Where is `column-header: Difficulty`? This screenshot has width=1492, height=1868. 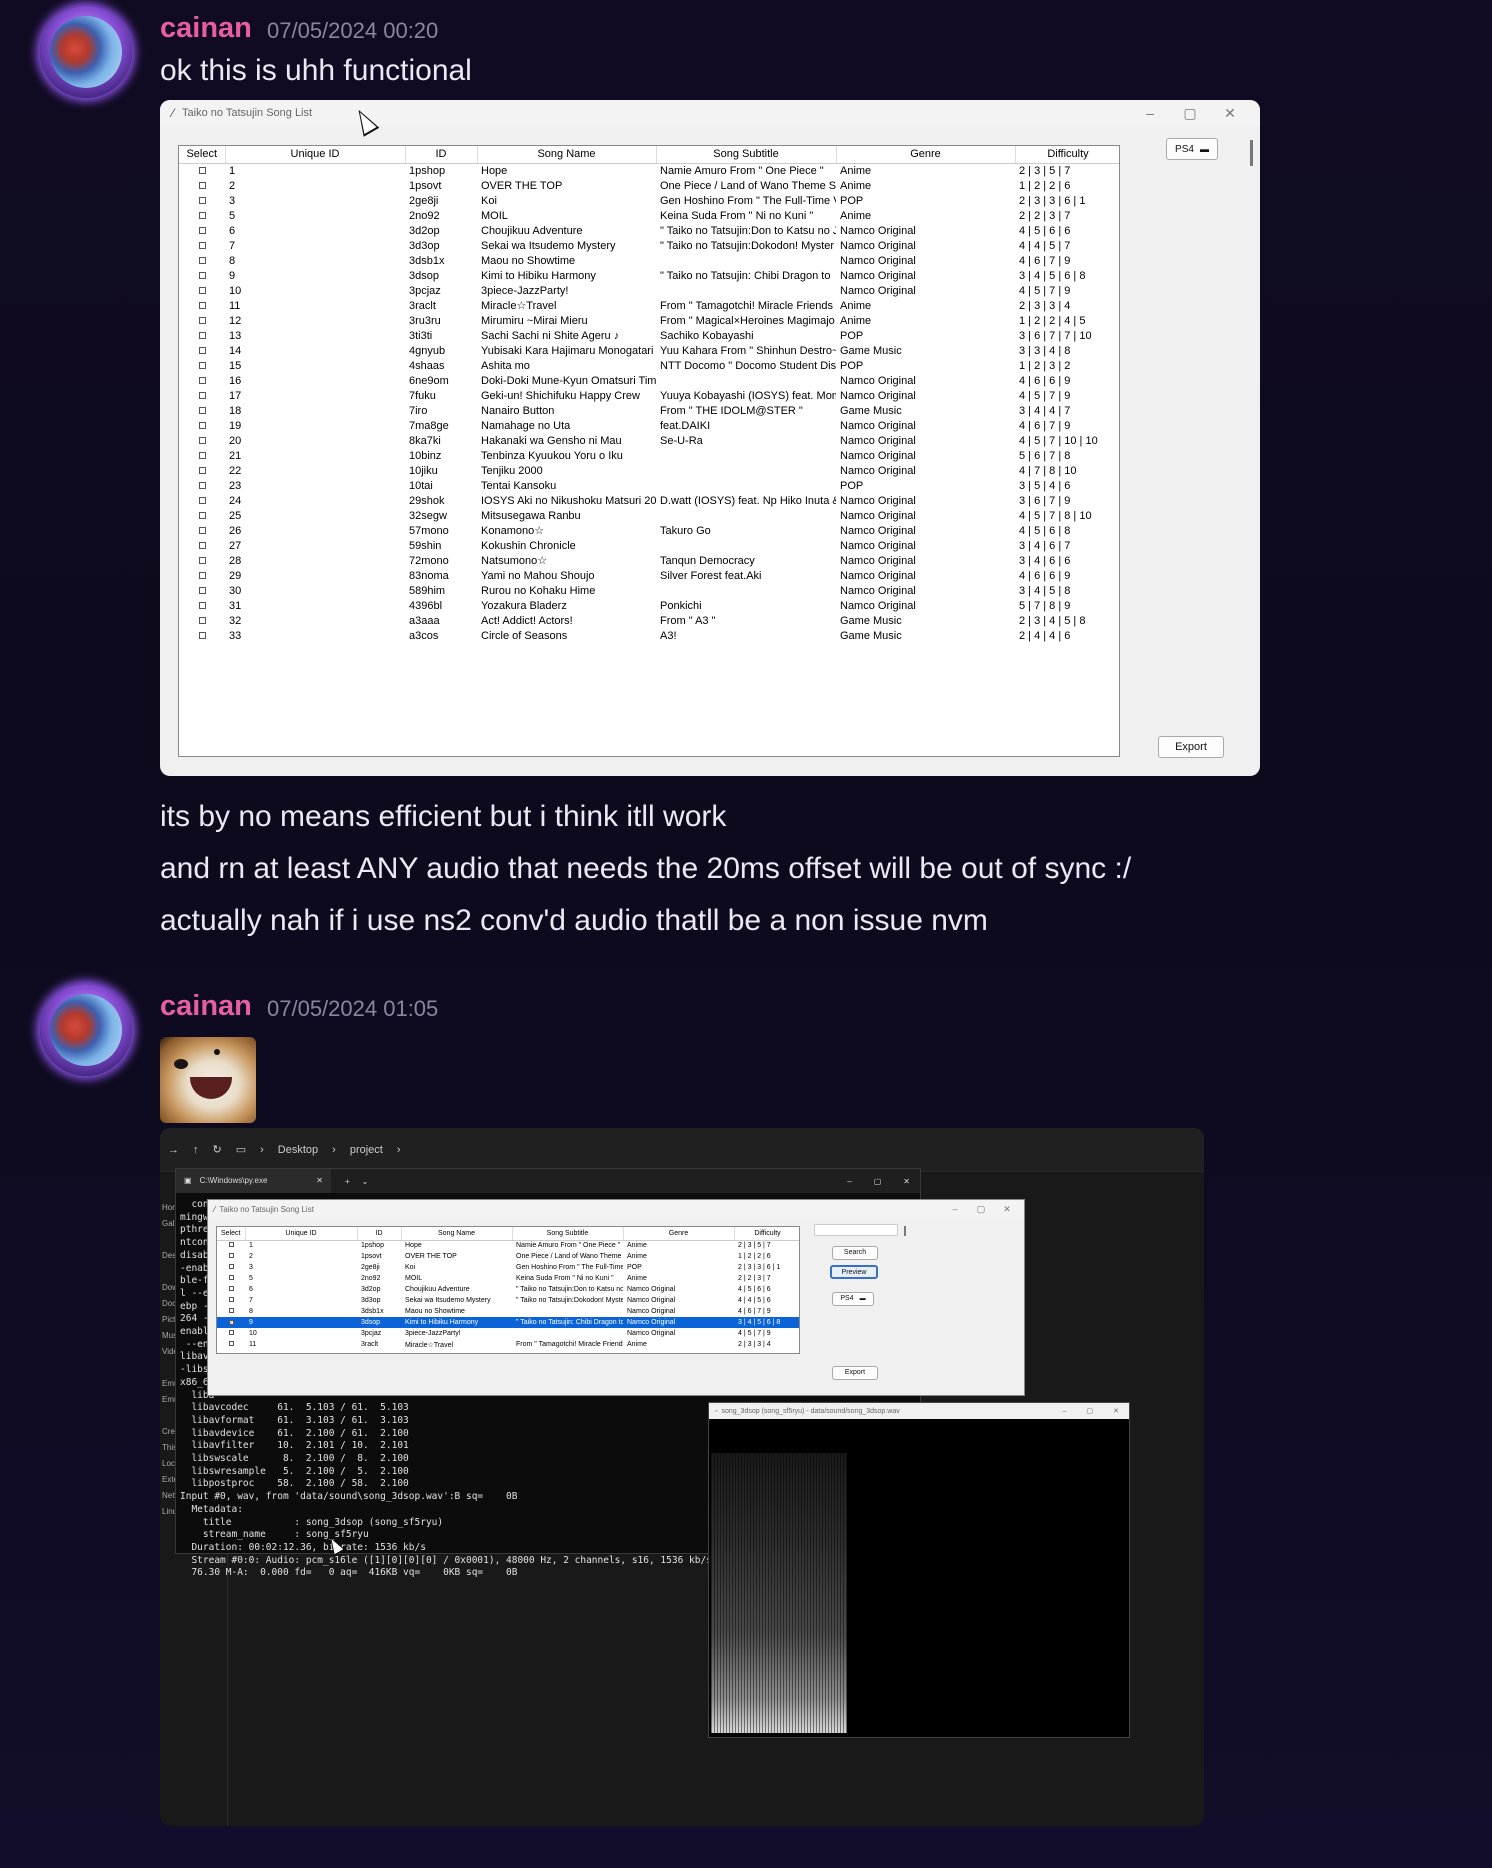
column-header: Difficulty is located at coordinates (1067, 155).